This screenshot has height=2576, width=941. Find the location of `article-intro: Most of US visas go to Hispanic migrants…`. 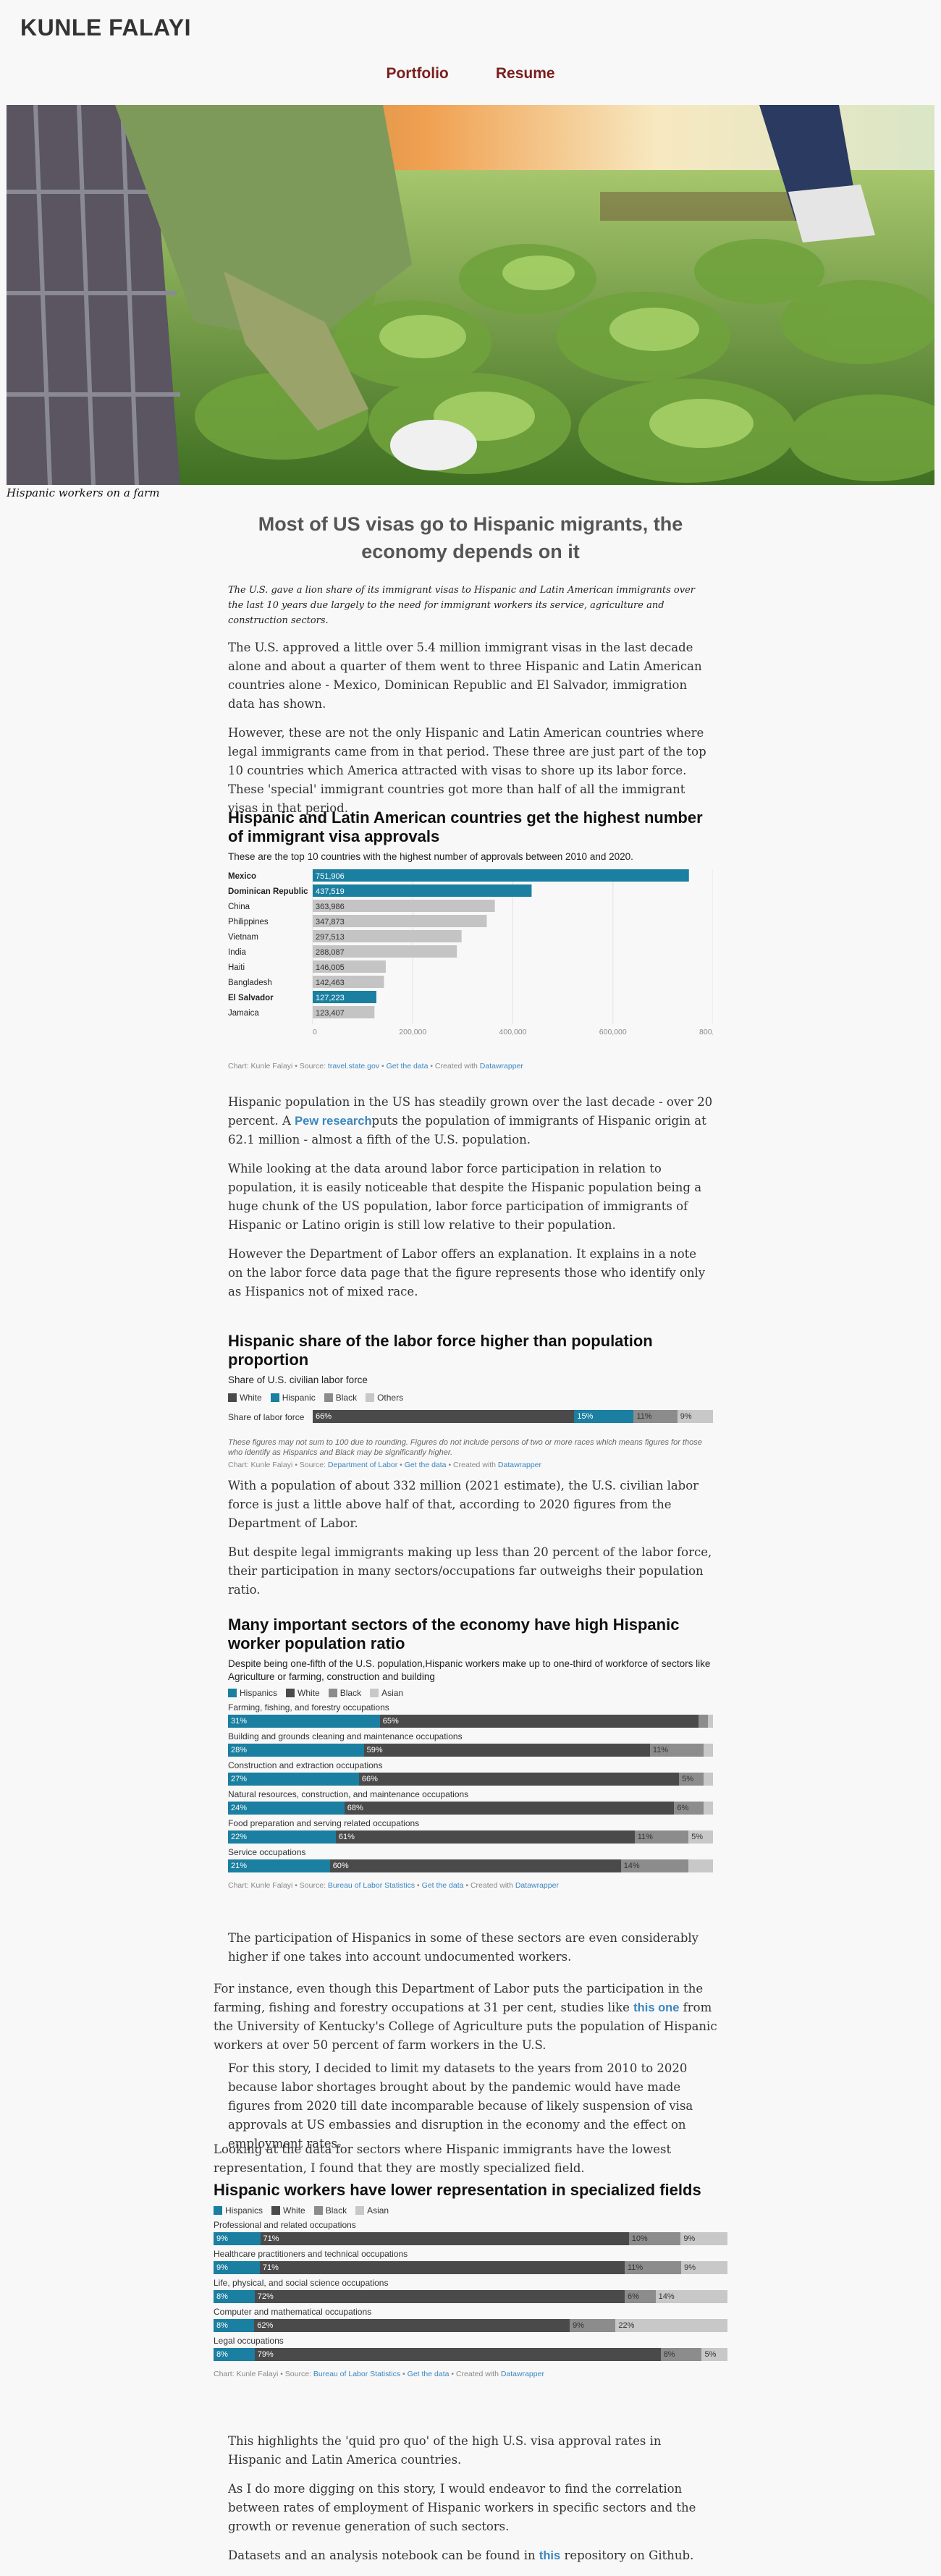

article-intro: Most of US visas go to Hispanic migrants… is located at coordinates (470, 664).